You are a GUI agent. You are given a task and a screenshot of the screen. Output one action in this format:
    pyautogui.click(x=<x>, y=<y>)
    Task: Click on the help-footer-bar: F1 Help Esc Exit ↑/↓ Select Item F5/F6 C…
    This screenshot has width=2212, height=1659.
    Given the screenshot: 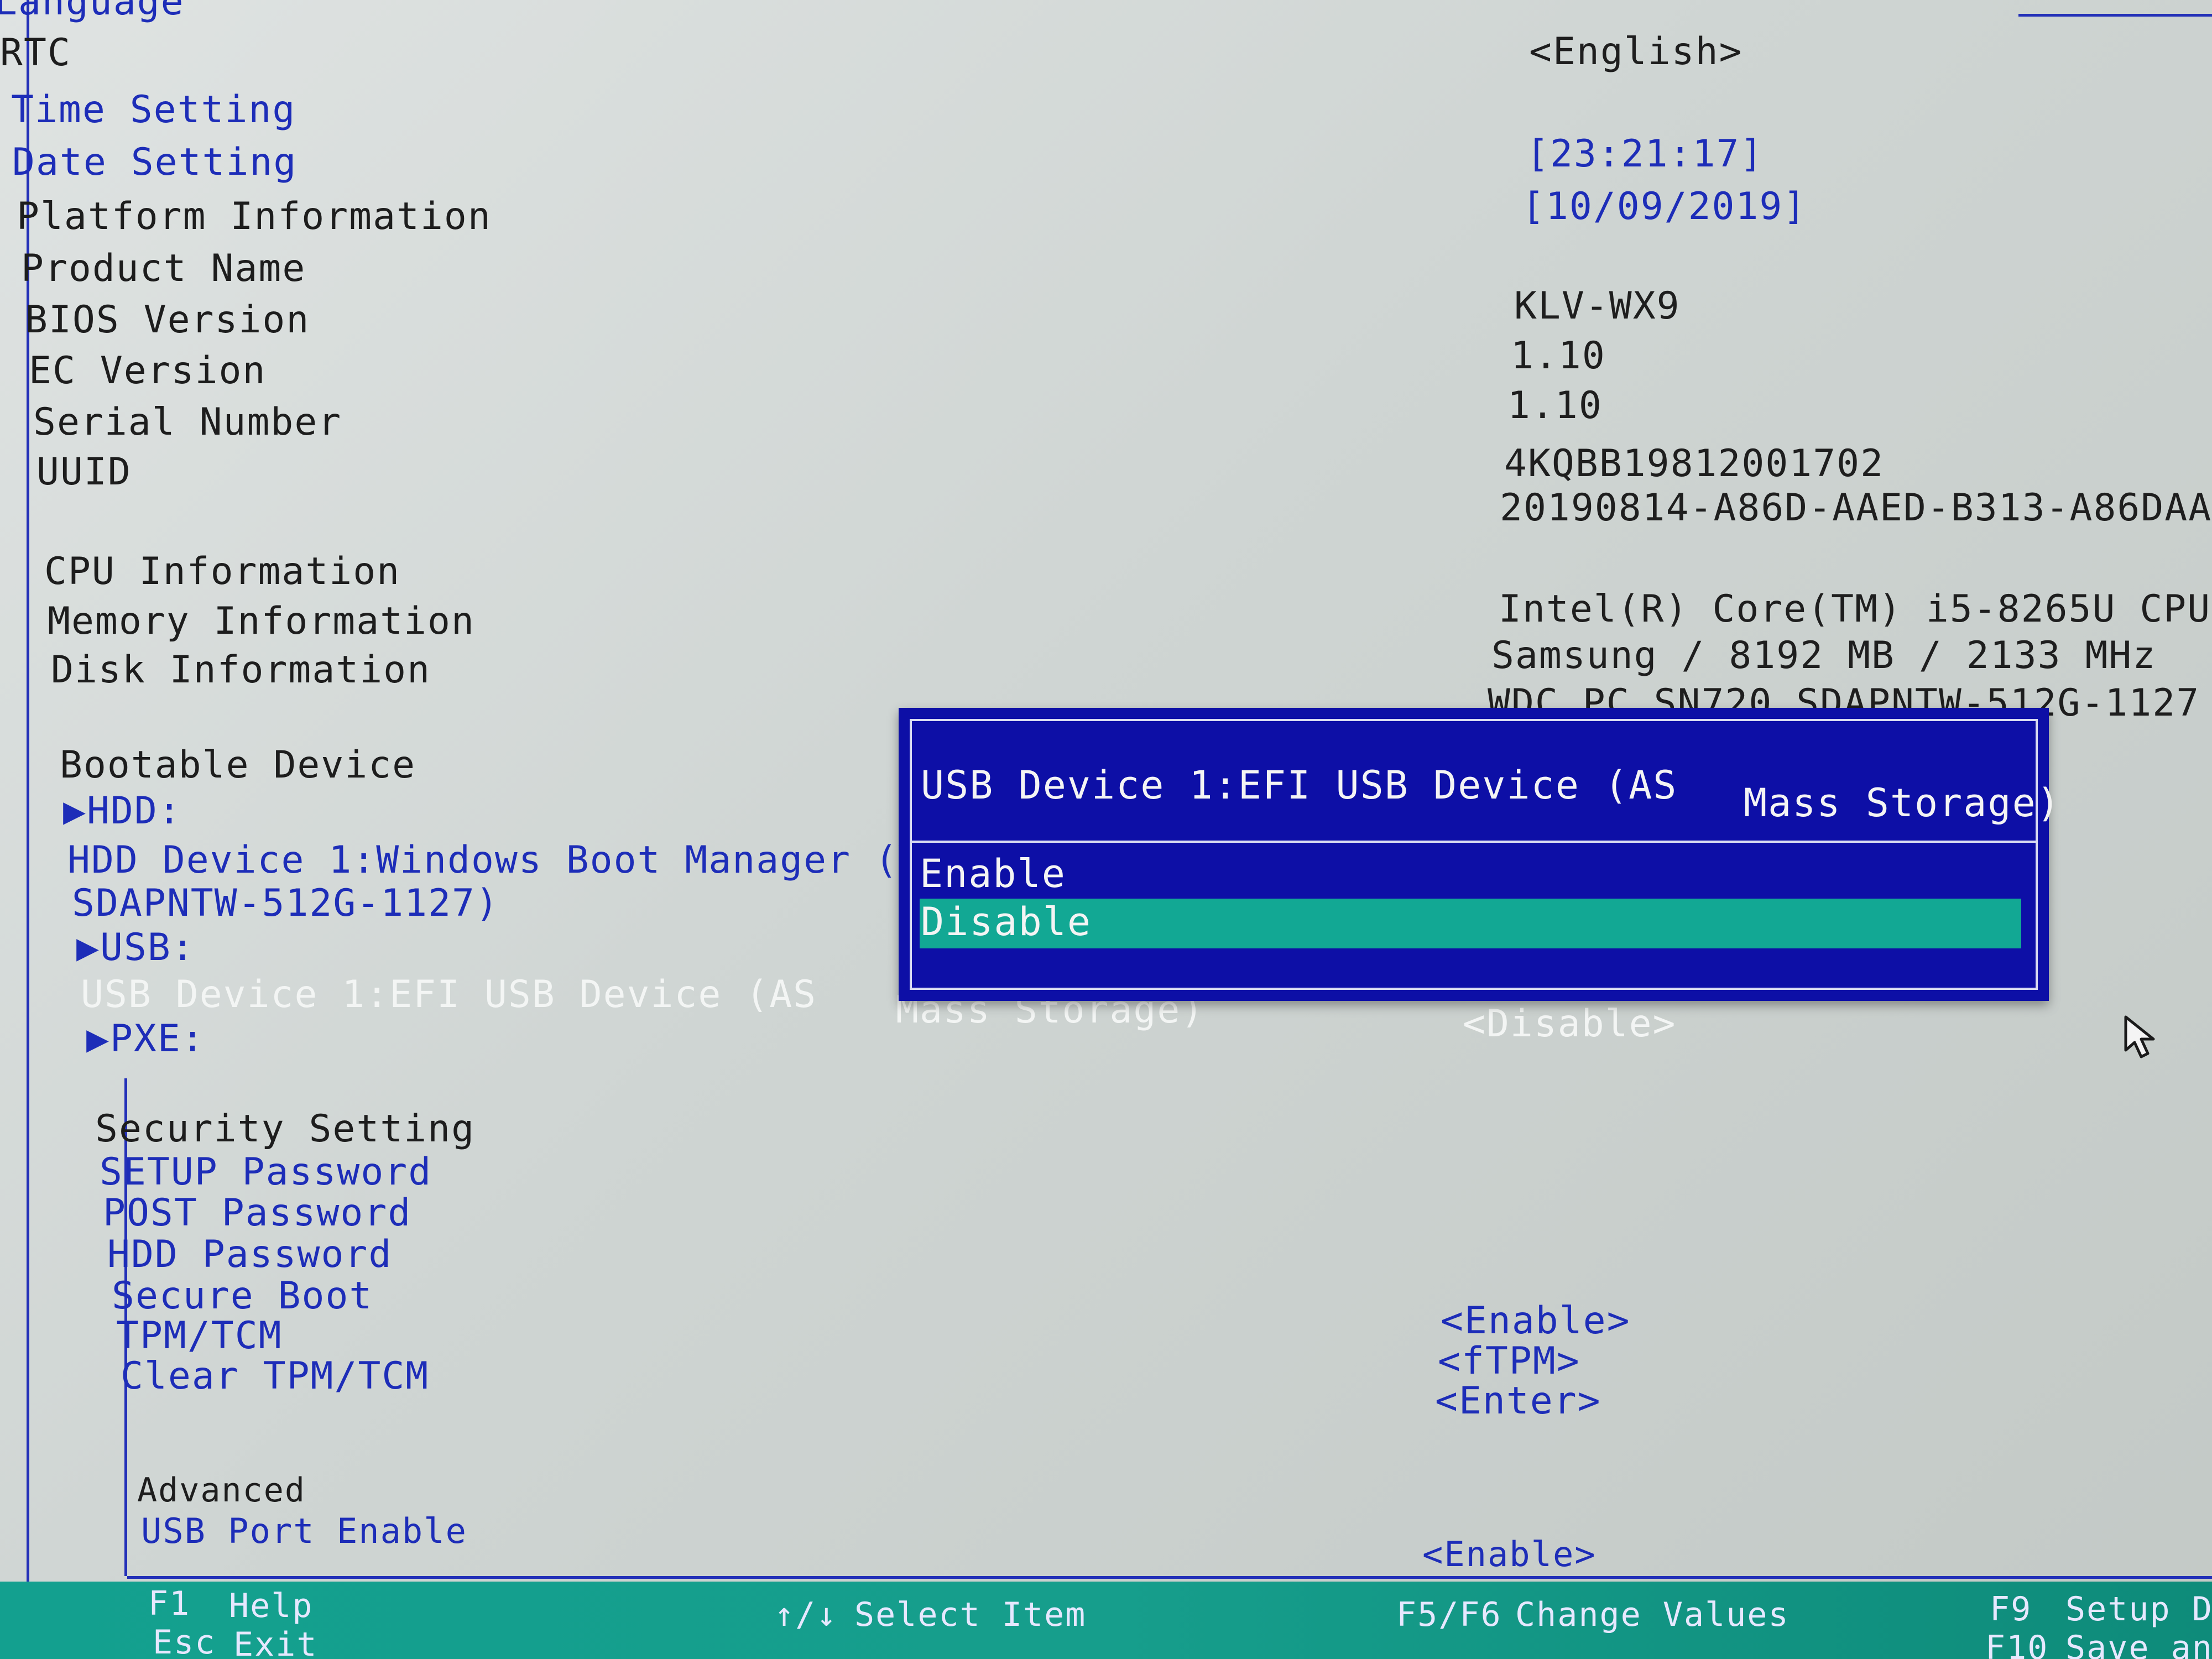 What is the action you would take?
    pyautogui.click(x=1106, y=1621)
    